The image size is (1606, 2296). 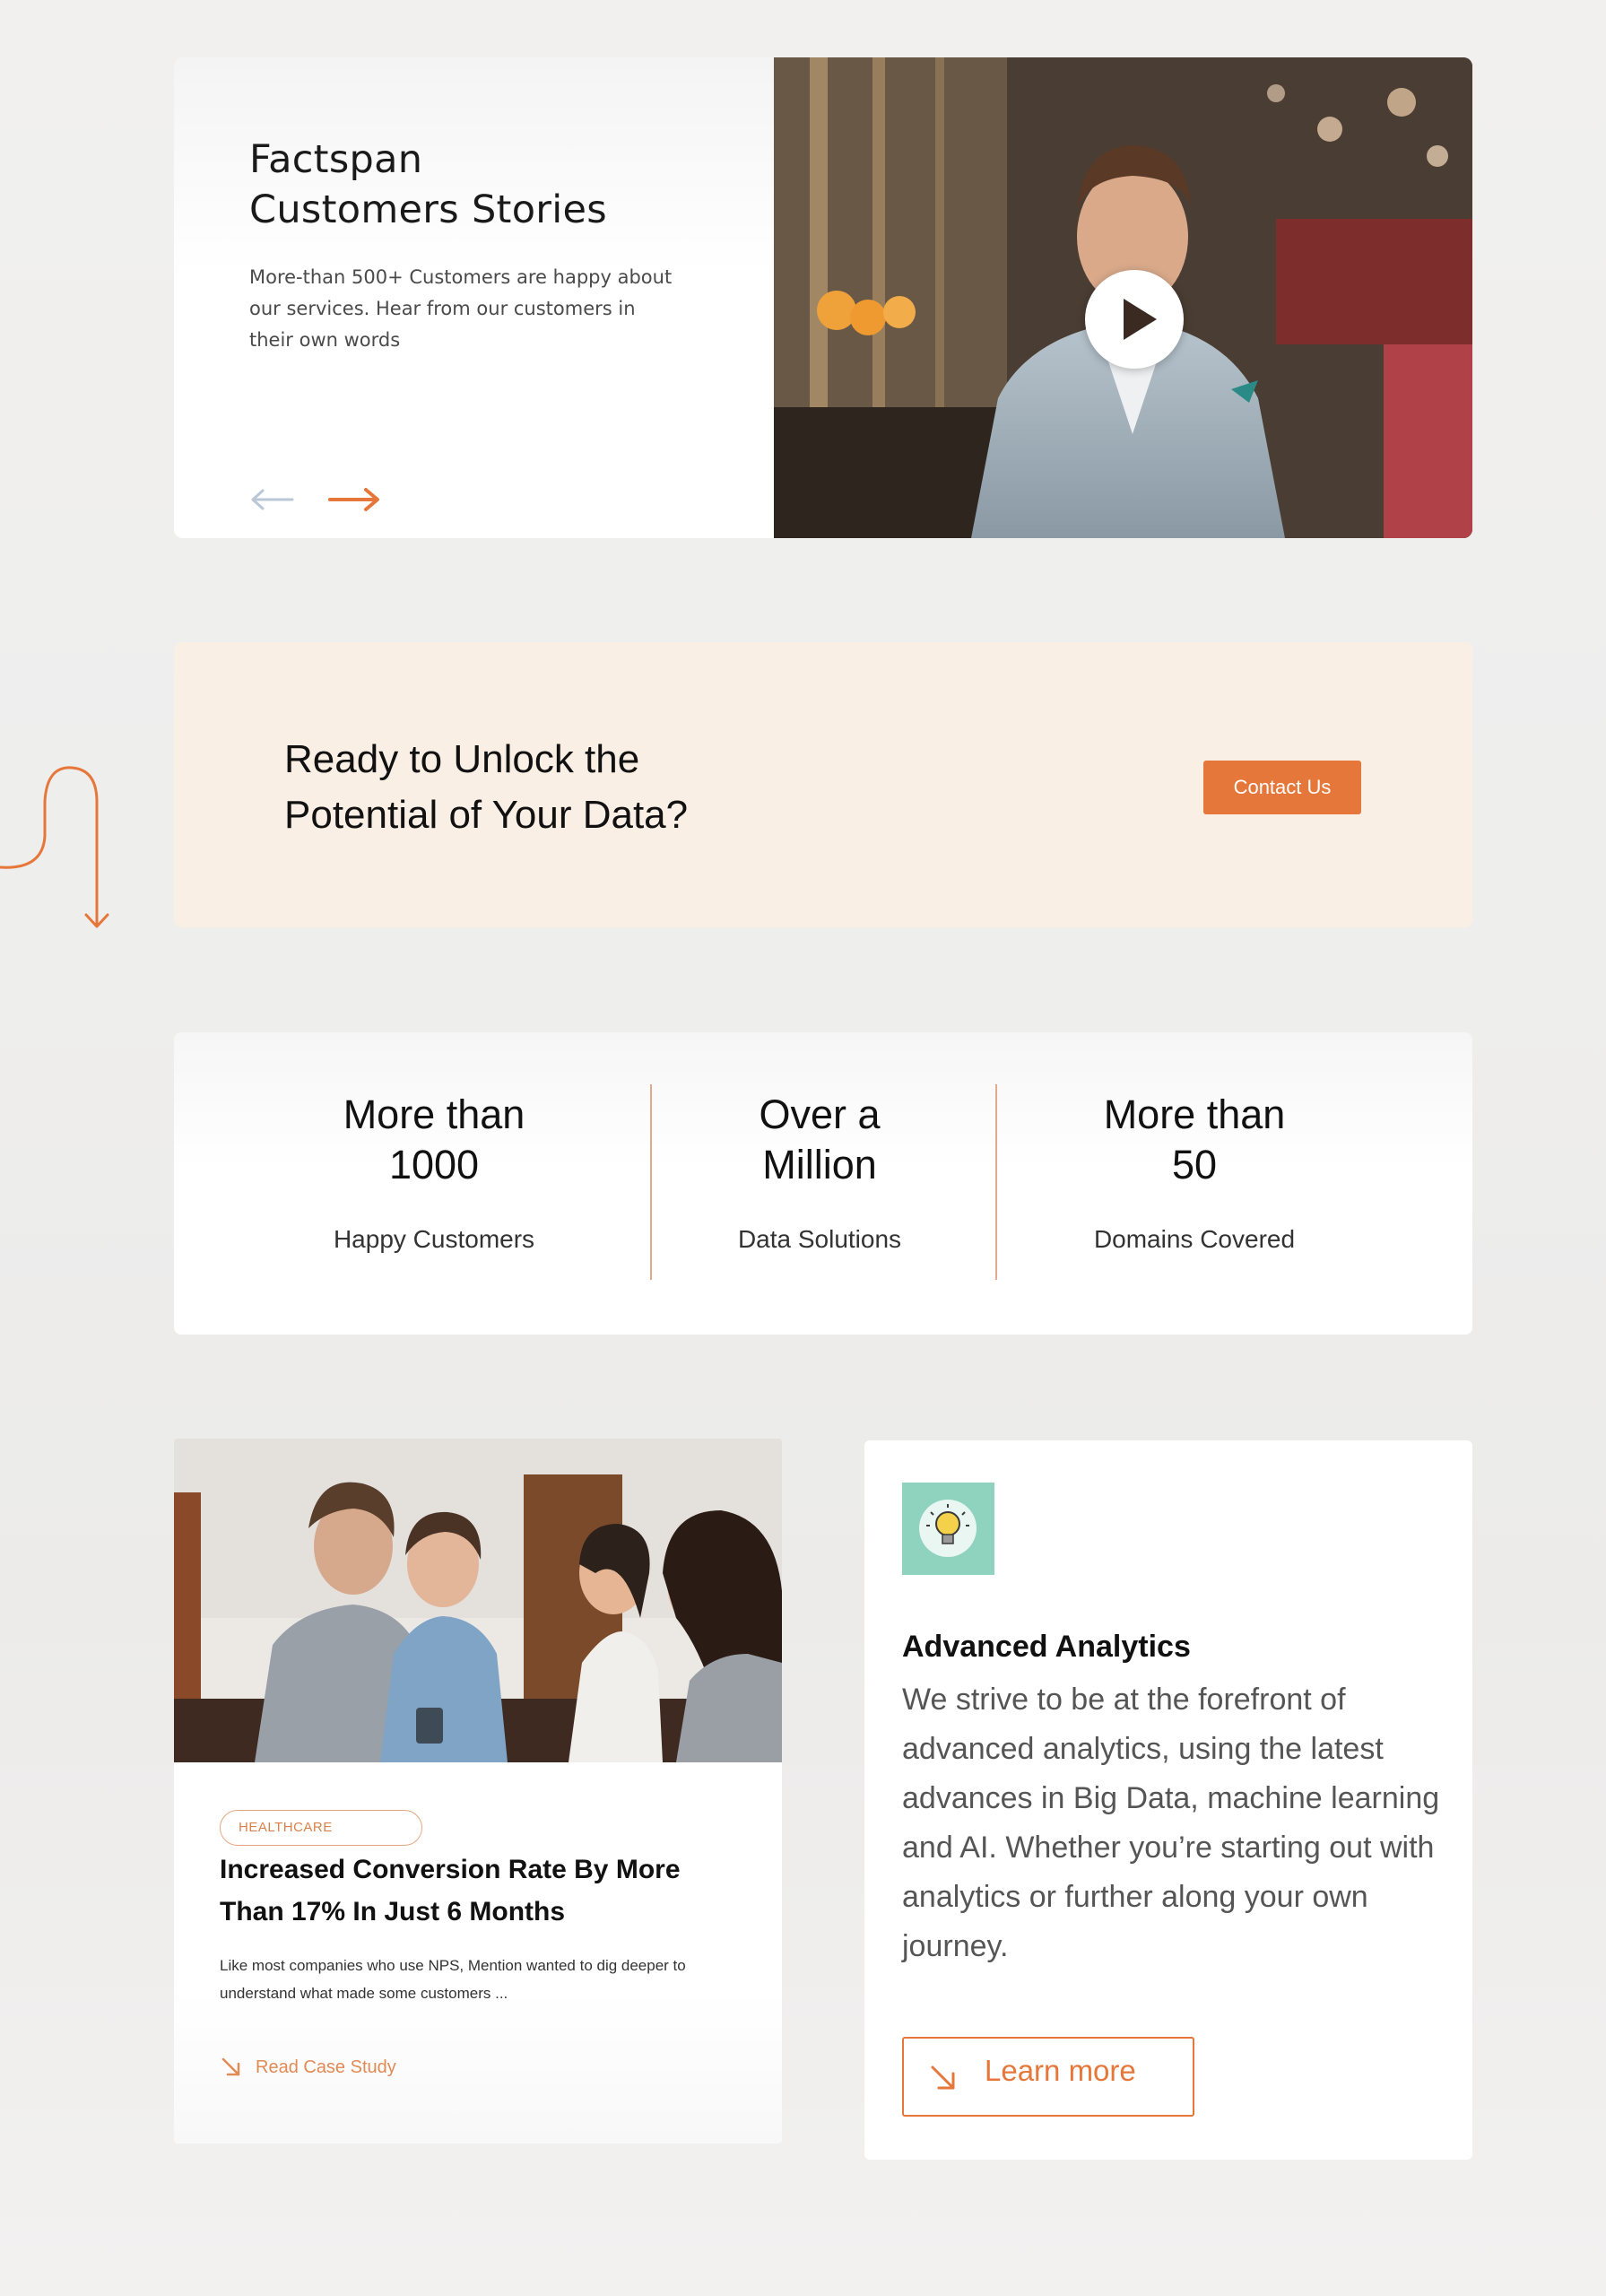 I want to click on stat-label: Domains Covered, so click(x=1194, y=1239).